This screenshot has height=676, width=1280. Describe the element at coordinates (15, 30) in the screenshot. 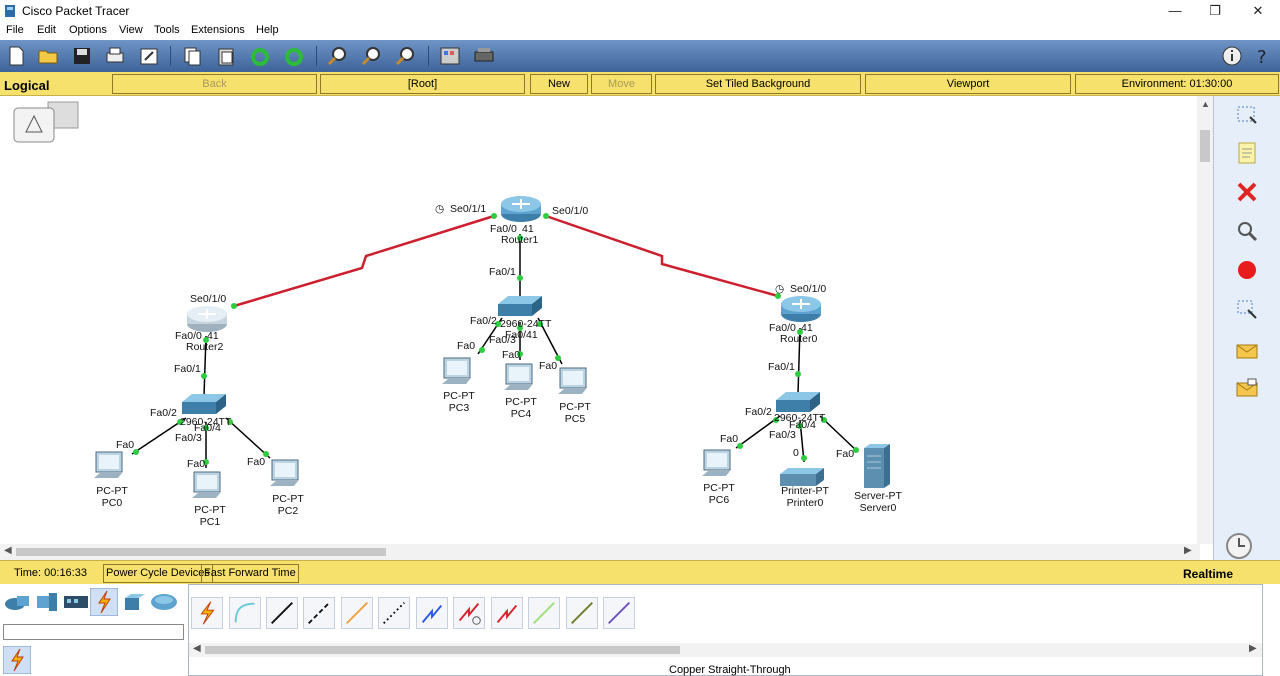

I see `menu-file: File` at that location.